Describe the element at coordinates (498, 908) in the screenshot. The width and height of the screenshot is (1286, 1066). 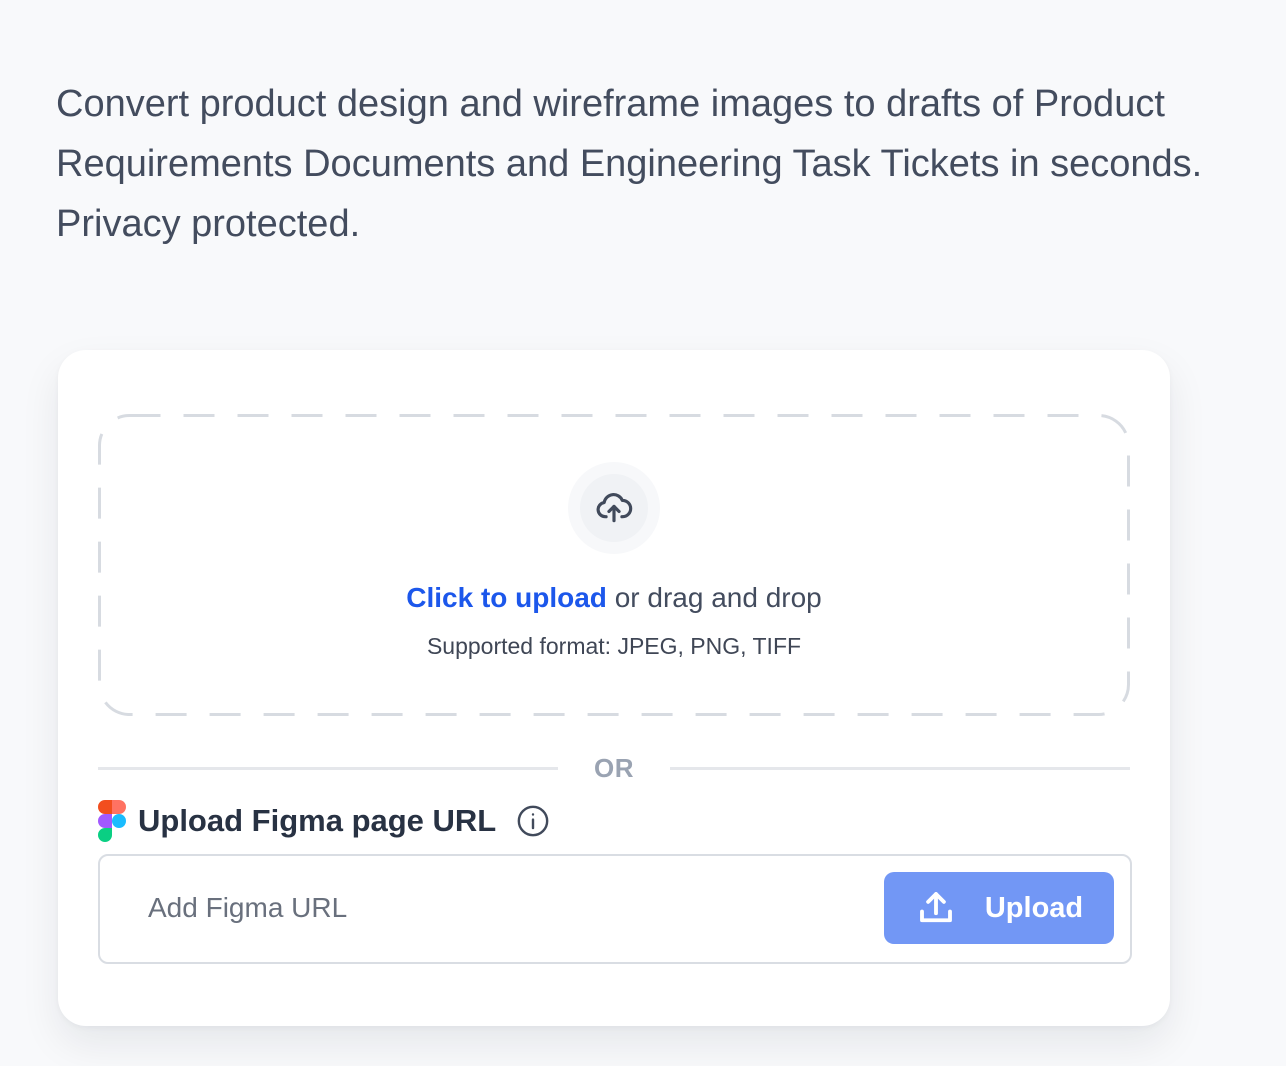
I see `figma-url-input` at that location.